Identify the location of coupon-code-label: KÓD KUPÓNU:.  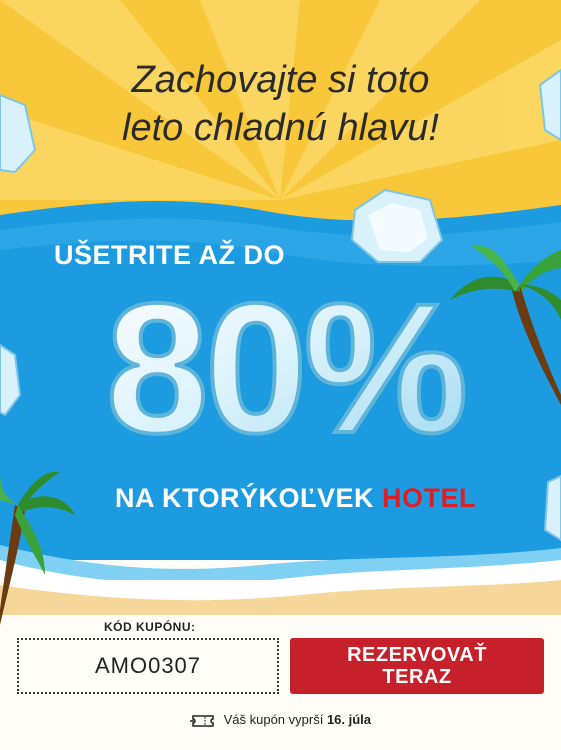
(150, 627).